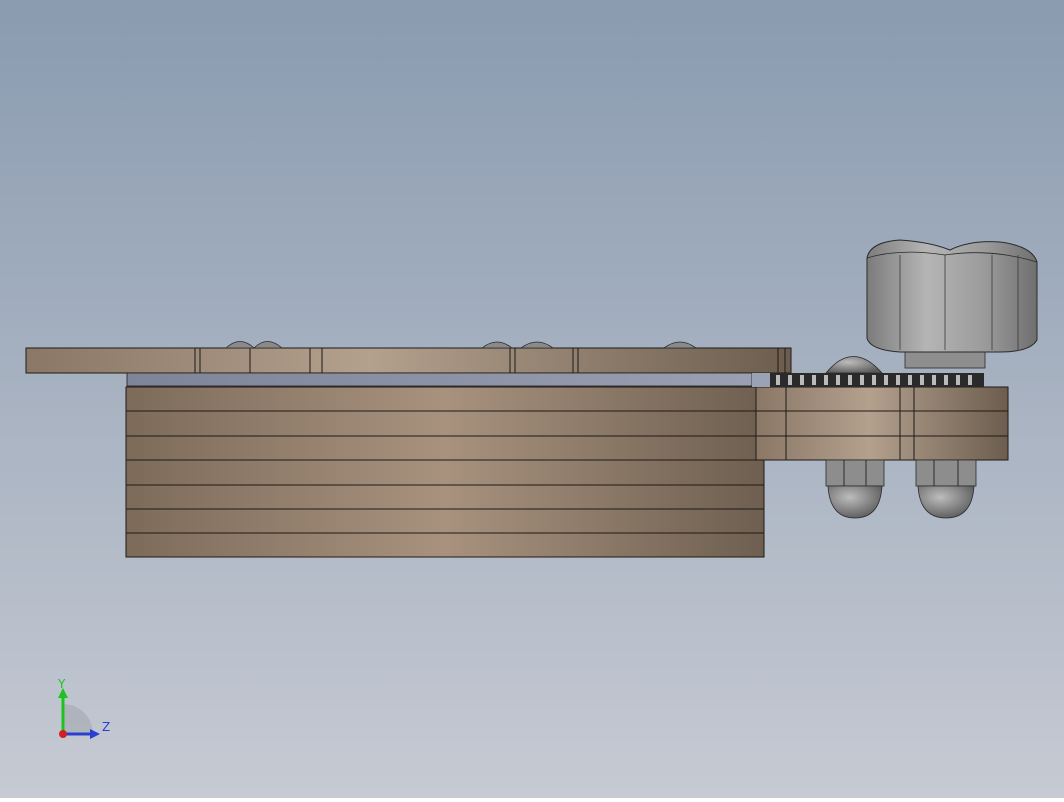 This screenshot has width=1064, height=802. Describe the element at coordinates (106, 727) in the screenshot. I see `axis-z-label: Z` at that location.